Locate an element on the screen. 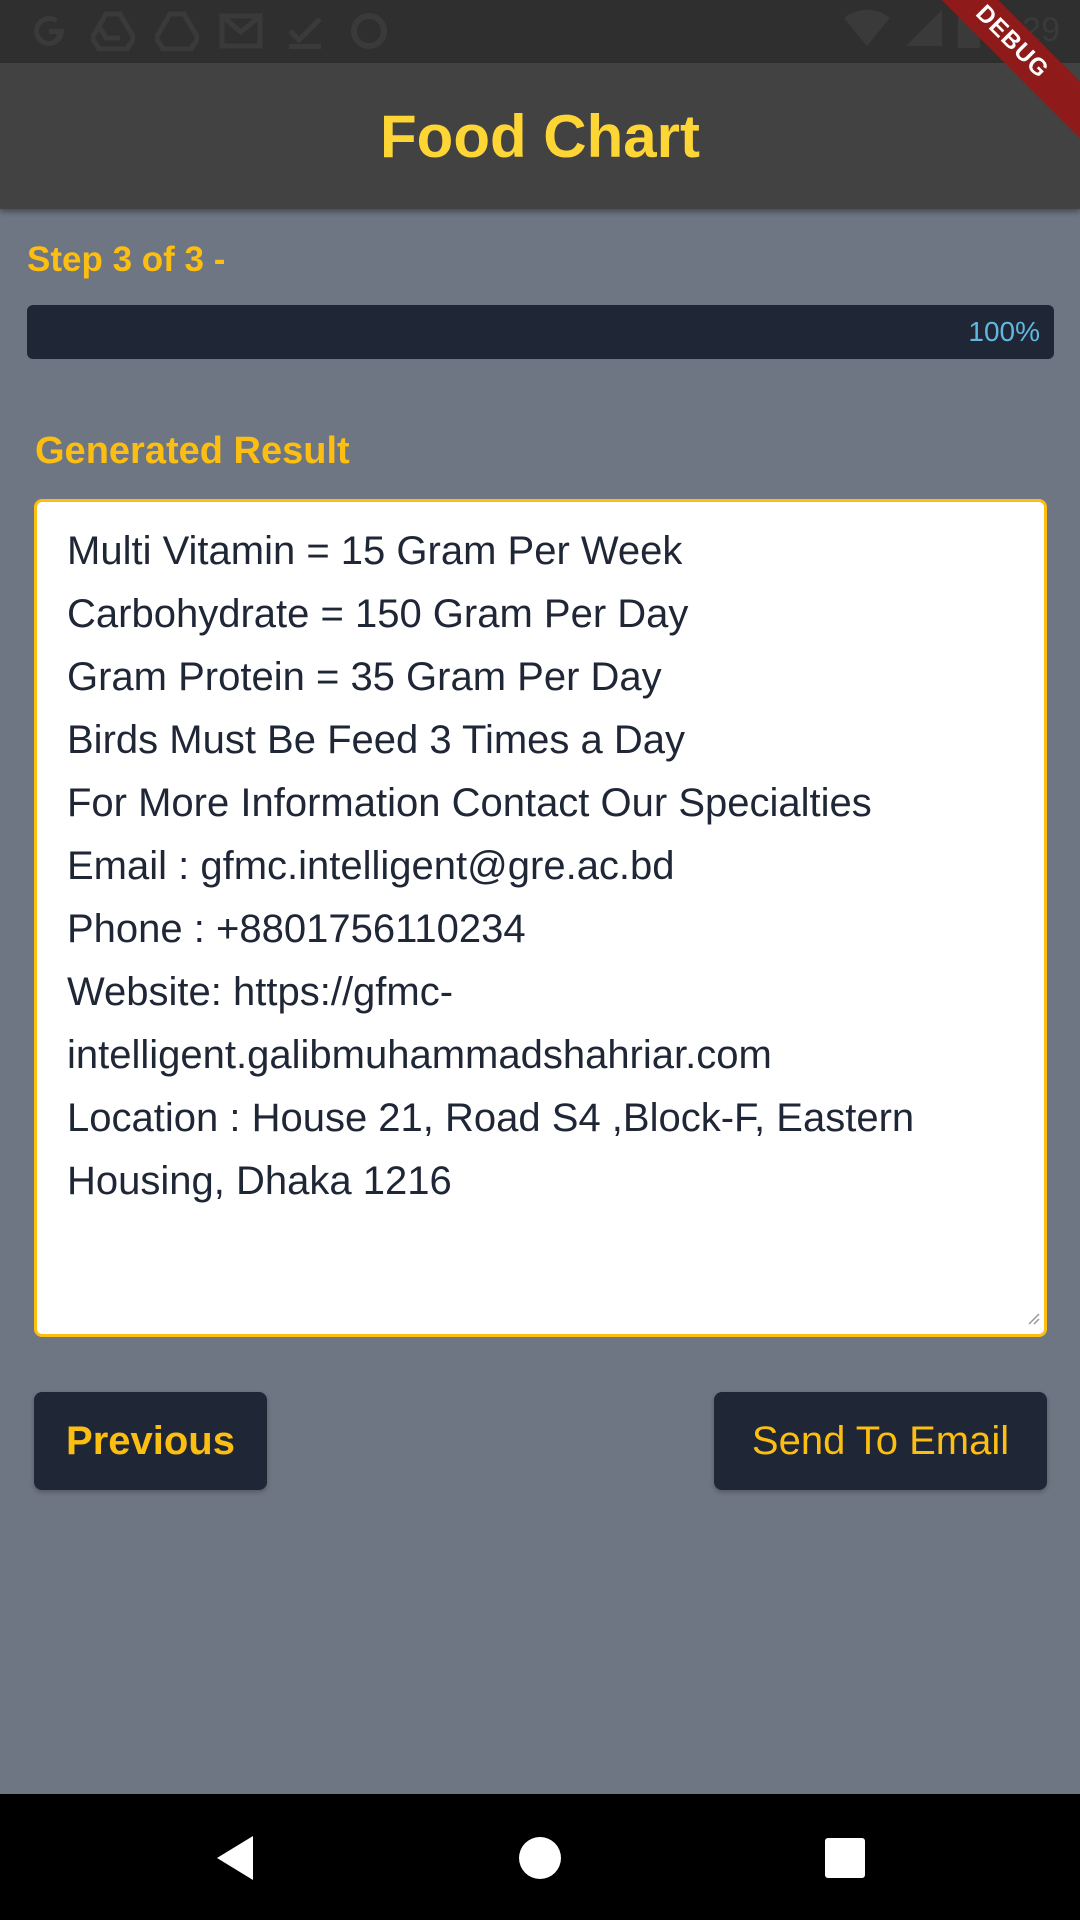  resize-grip-icon is located at coordinates (1033, 1320).